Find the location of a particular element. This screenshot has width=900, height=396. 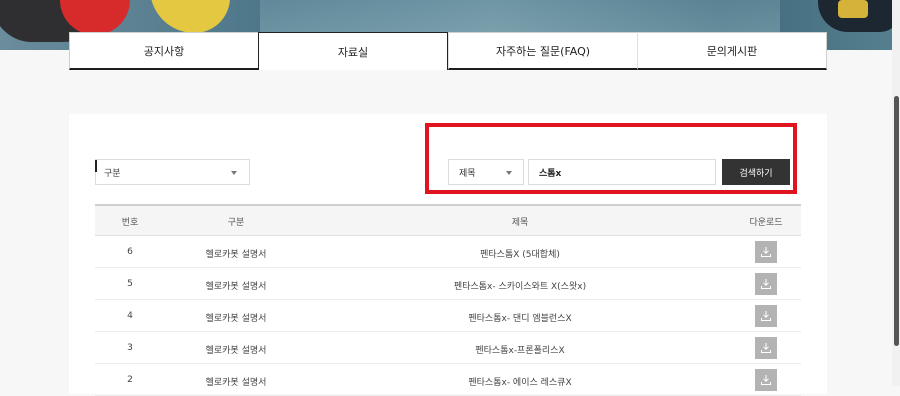

row-title-link: 펜타스톰X (5대합체) is located at coordinates (520, 253).